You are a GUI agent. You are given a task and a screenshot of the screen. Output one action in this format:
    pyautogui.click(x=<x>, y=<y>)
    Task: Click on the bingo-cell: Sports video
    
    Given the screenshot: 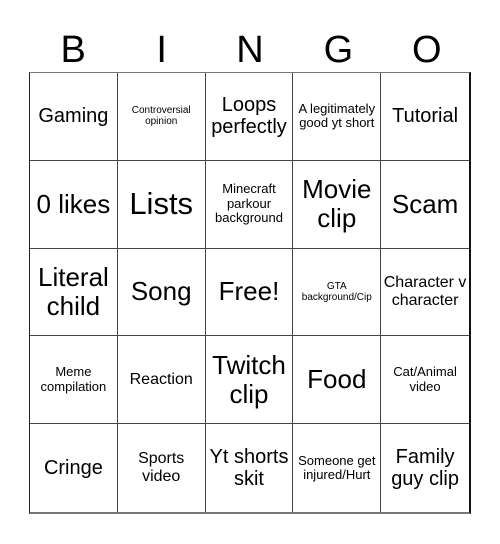 What is the action you would take?
    pyautogui.click(x=162, y=468)
    